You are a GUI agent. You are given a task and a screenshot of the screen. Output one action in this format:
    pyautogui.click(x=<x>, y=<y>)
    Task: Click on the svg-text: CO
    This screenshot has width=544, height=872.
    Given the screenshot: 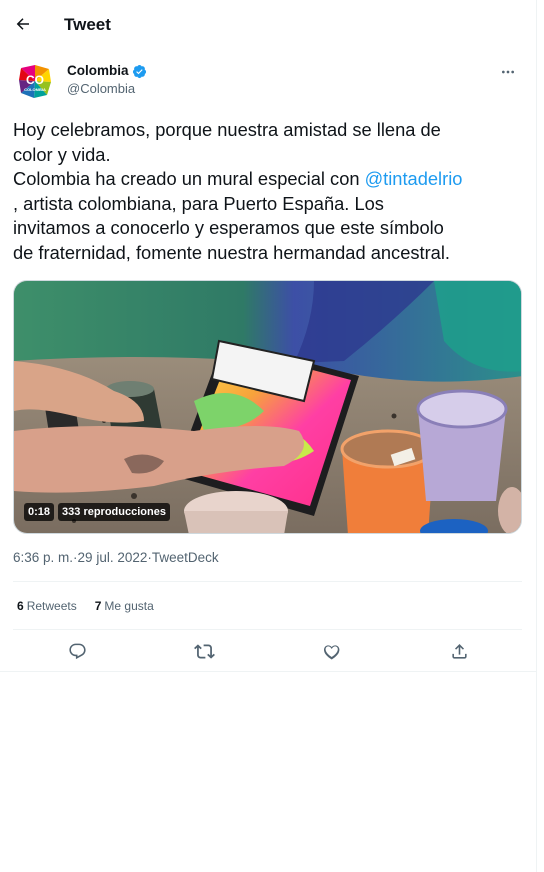 What is the action you would take?
    pyautogui.click(x=35, y=80)
    